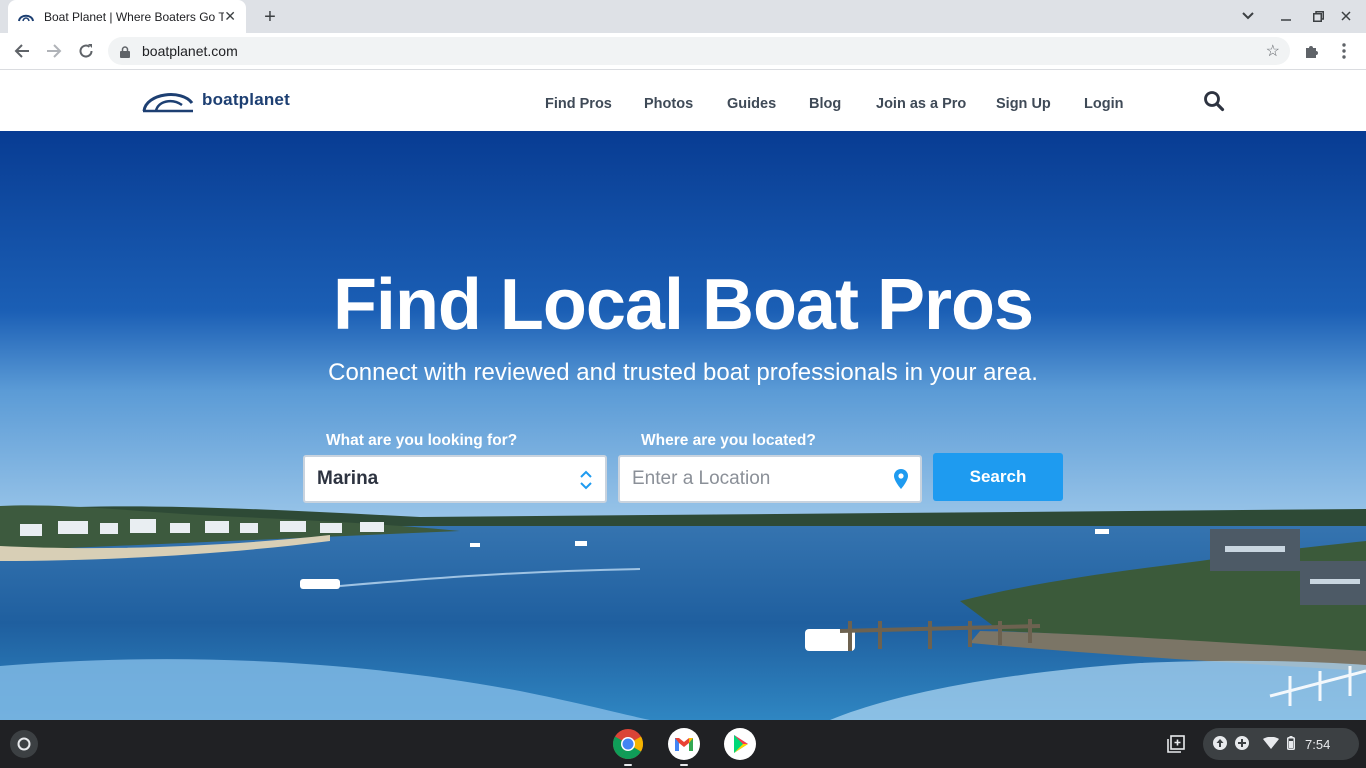  What do you see at coordinates (1318, 744) in the screenshot?
I see `clock-time: 7:54` at bounding box center [1318, 744].